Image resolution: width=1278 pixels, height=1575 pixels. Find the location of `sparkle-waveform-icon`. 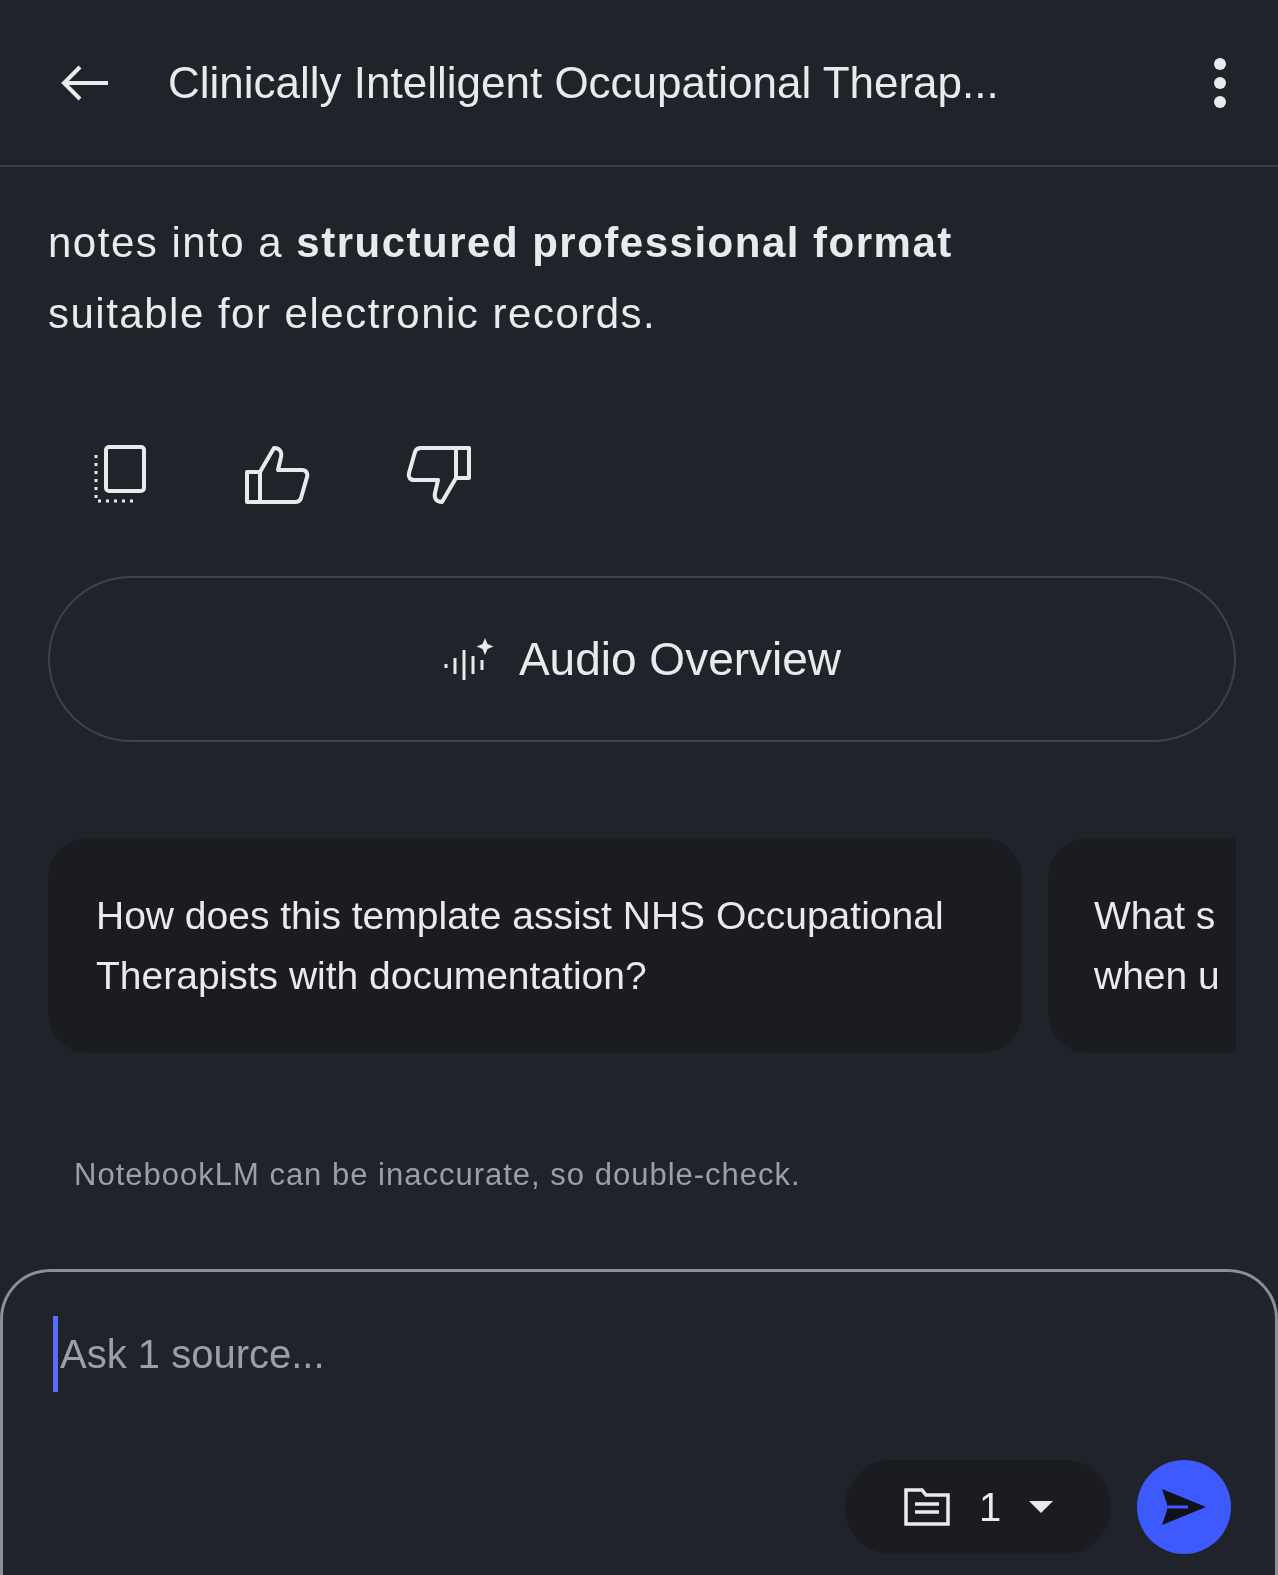

sparkle-waveform-icon is located at coordinates (468, 659).